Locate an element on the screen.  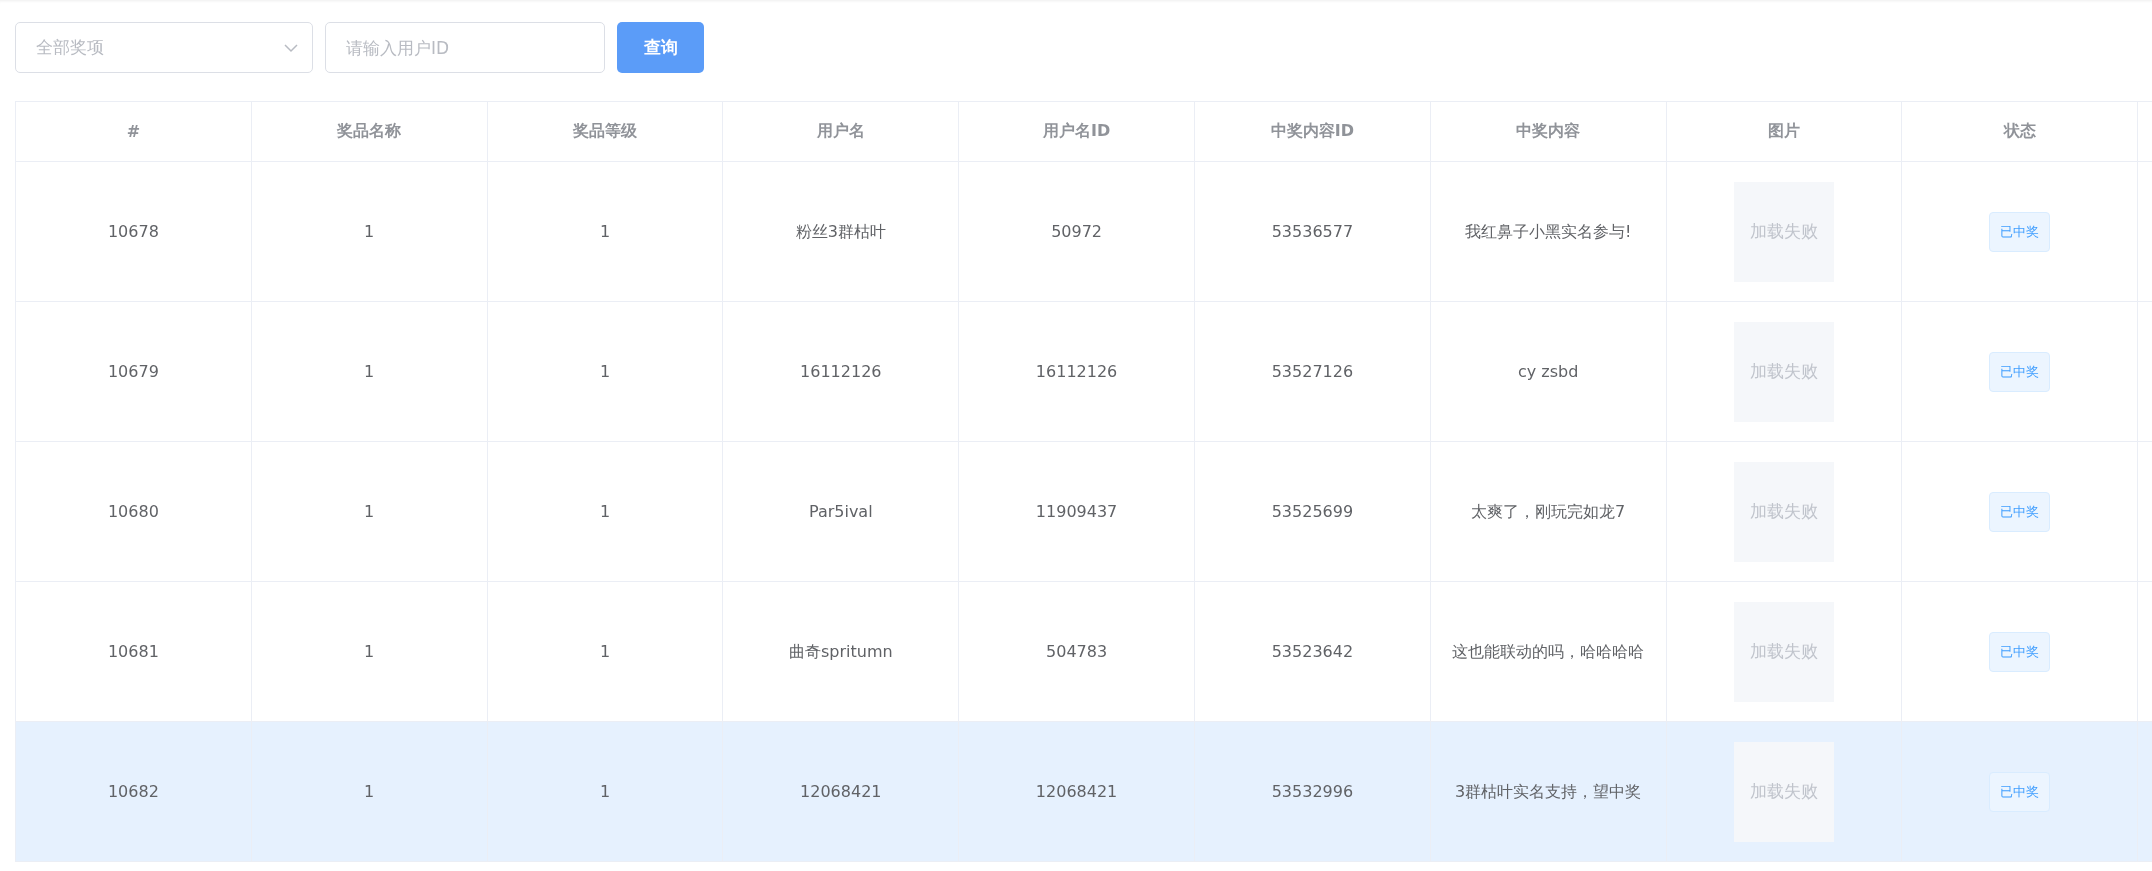
chevron-down-icon is located at coordinates (291, 47).